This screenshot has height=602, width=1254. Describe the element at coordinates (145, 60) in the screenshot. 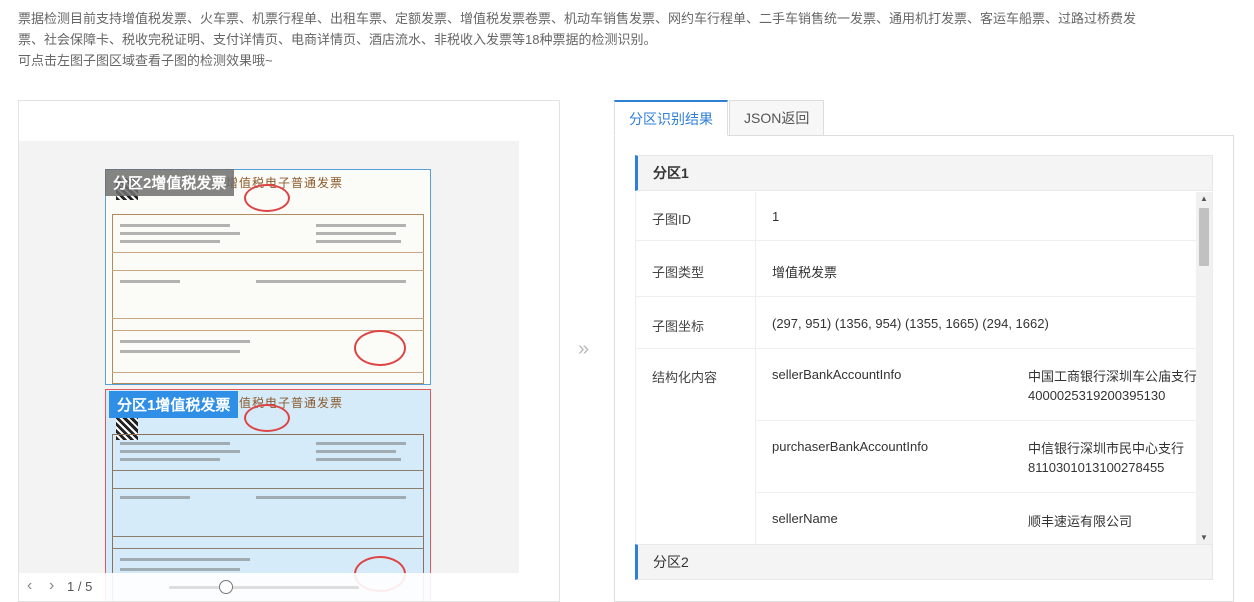

I see `description-line-3: 可点击左图子图区域查看子图的检测效果哦~` at that location.